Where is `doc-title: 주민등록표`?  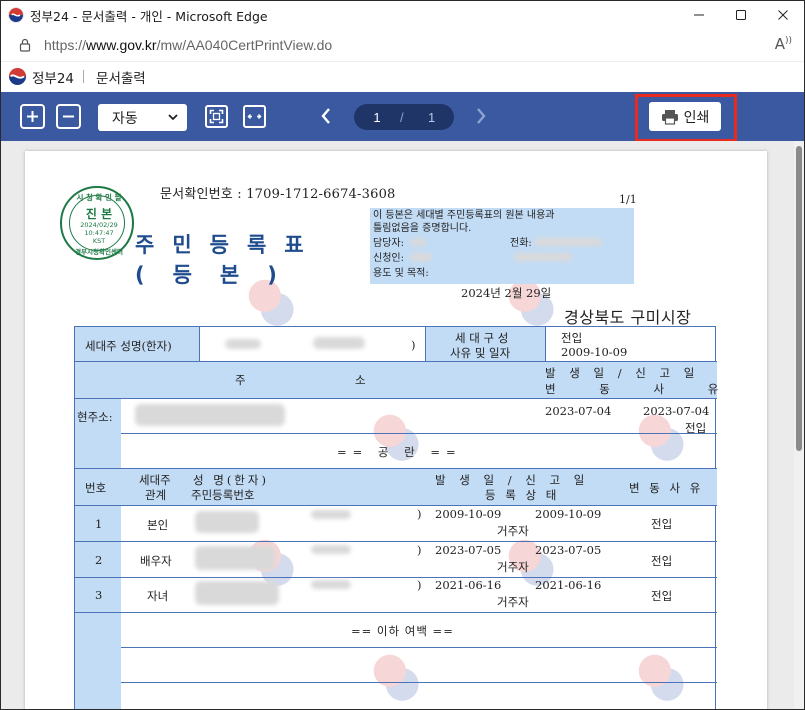
doc-title: 주민등록표 is located at coordinates (228, 245).